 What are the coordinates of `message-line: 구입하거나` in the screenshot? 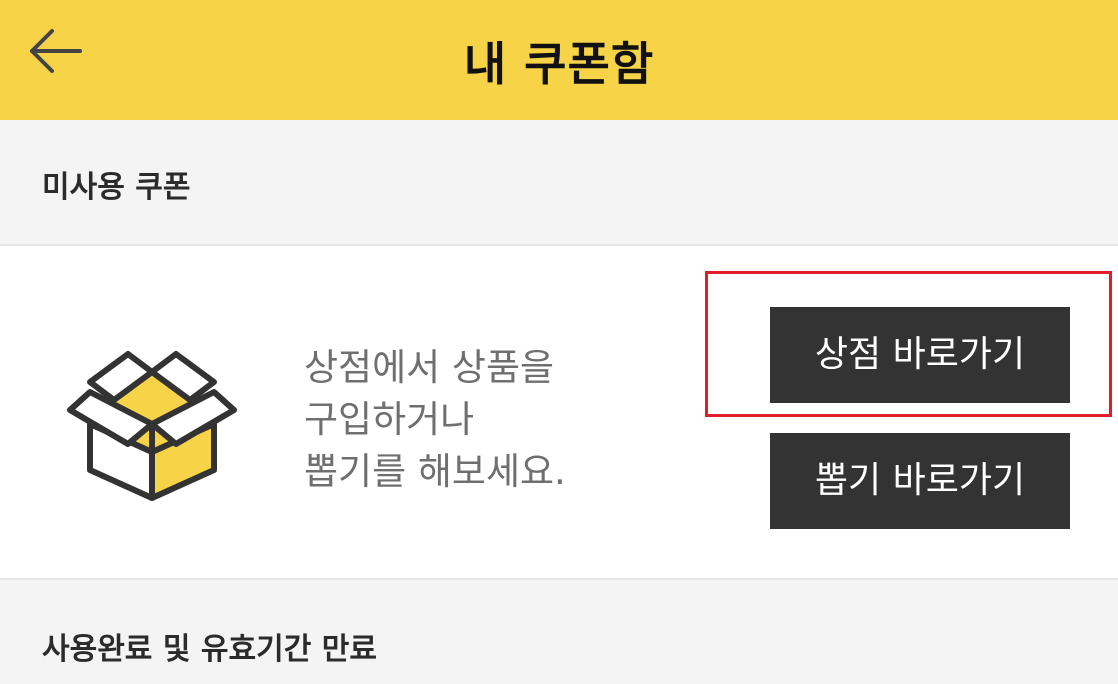 It's located at (389, 419).